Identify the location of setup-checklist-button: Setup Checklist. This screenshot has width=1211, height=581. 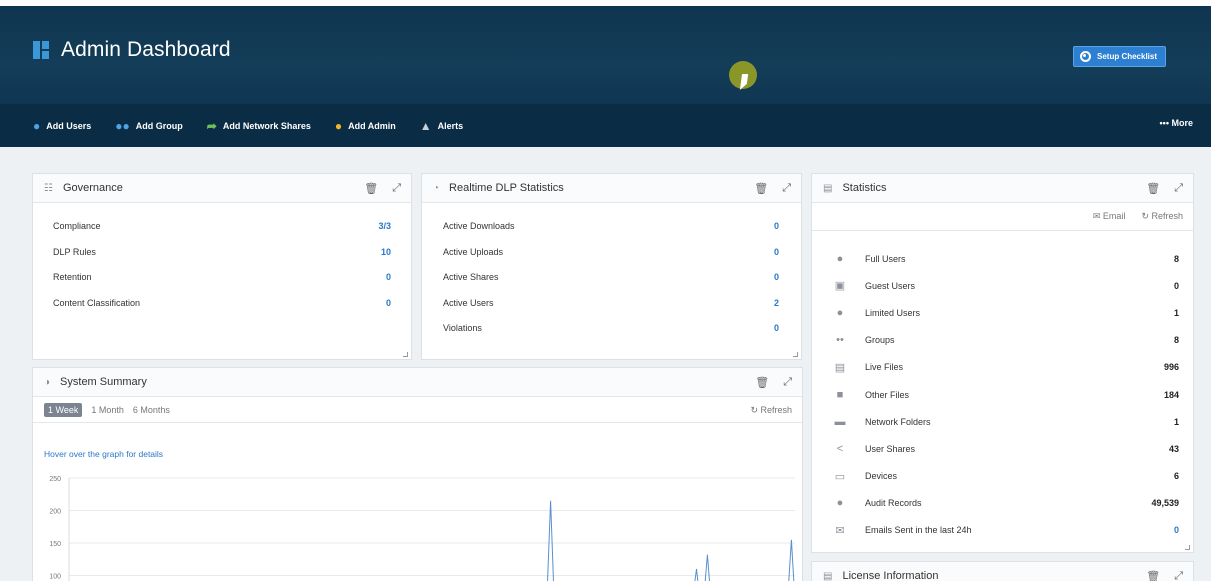
(1120, 56).